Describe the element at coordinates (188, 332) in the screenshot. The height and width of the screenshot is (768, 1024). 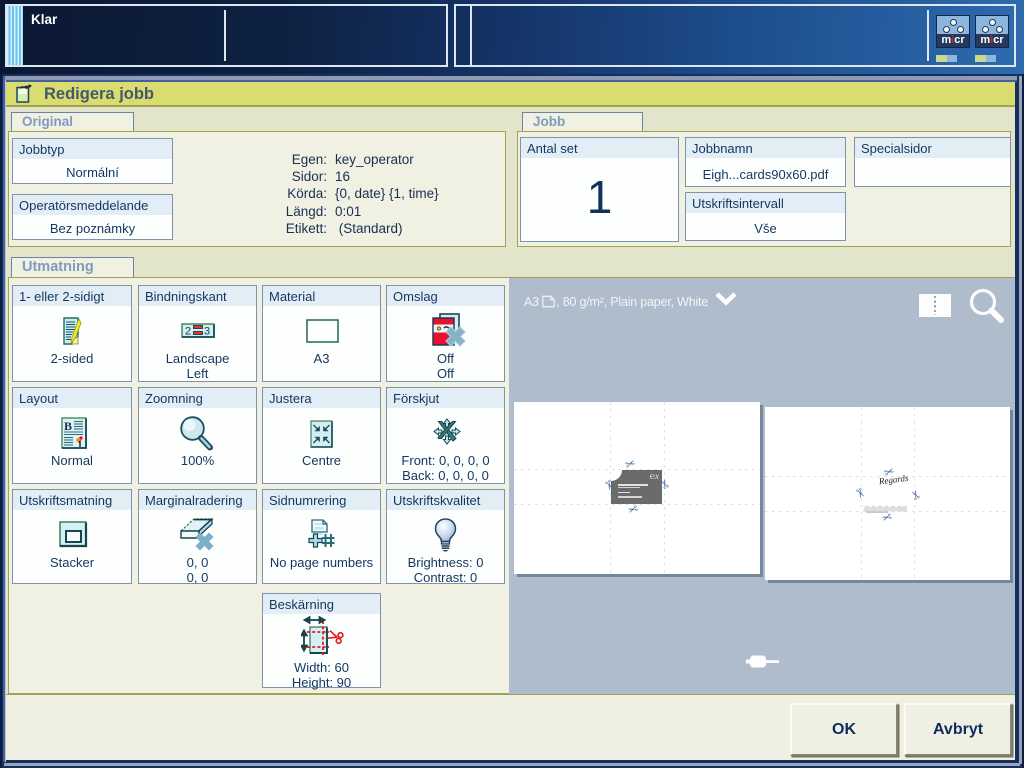
I see `svg-text: 2` at that location.